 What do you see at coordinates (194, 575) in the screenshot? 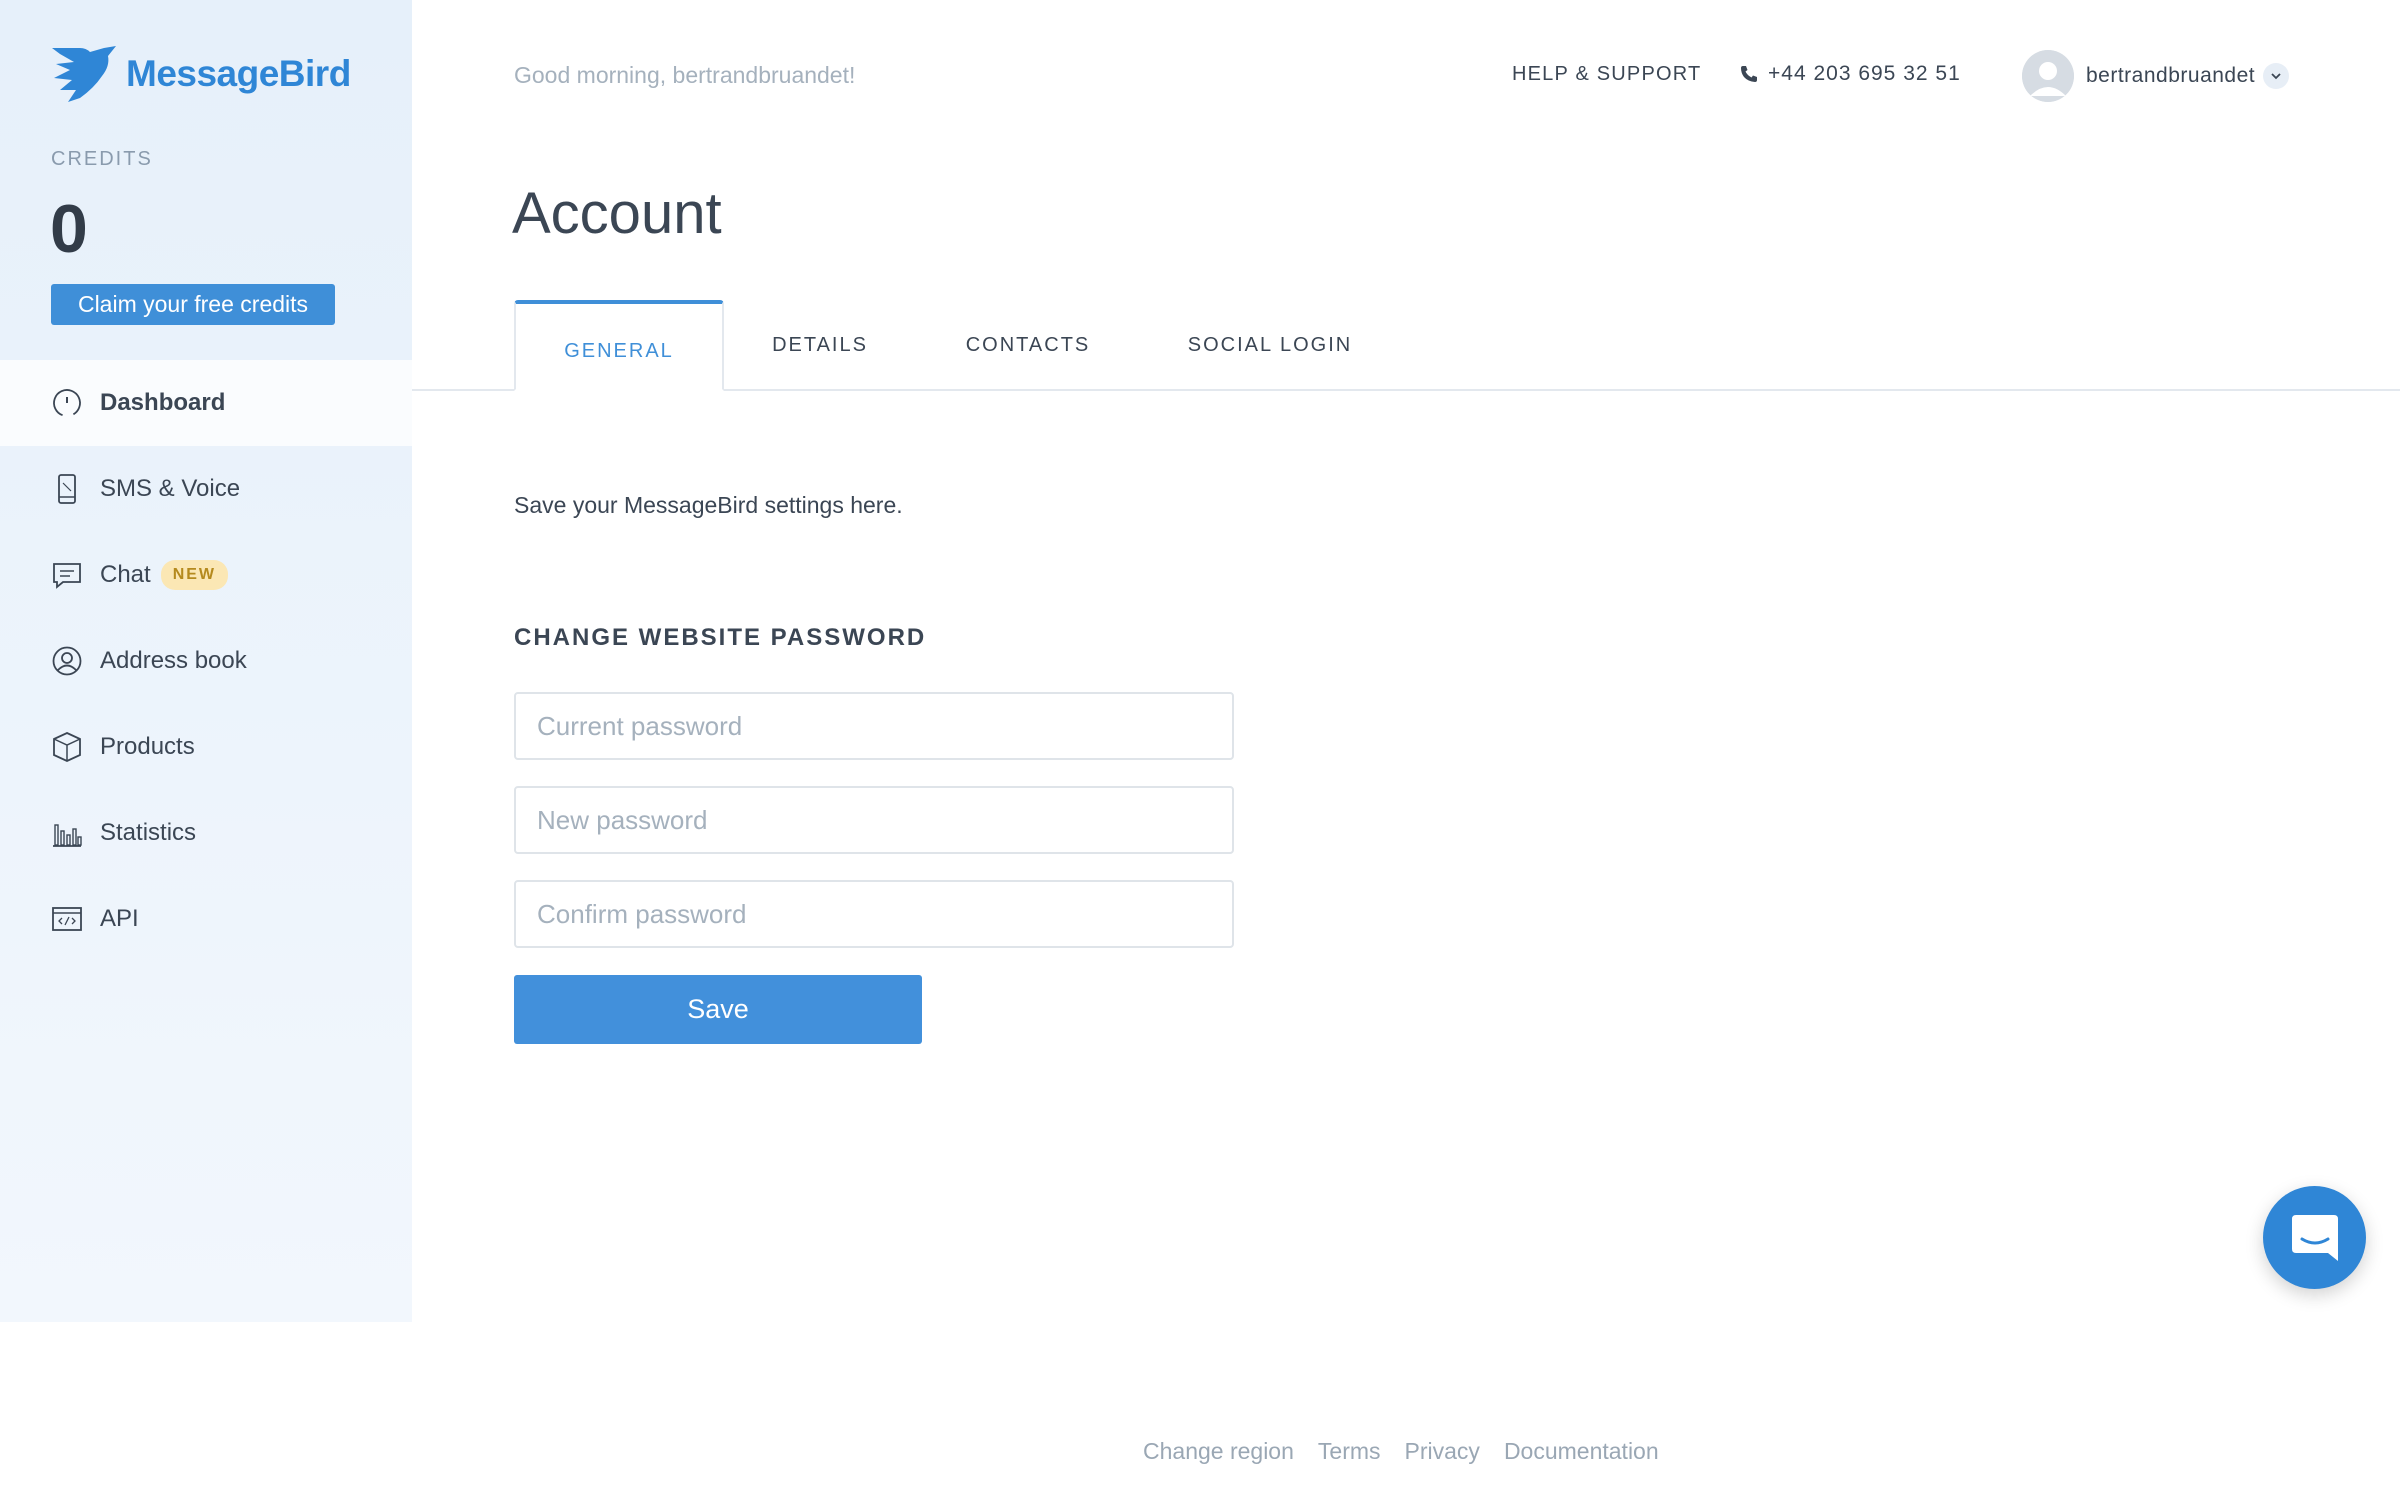
I see `new-badge: NEW` at bounding box center [194, 575].